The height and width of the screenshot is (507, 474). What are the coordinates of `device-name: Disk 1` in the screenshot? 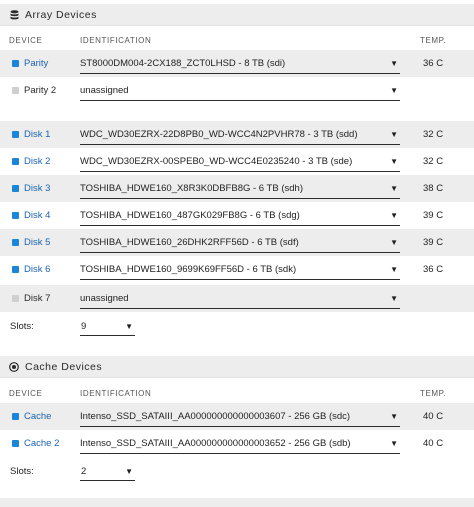 It's located at (37, 134).